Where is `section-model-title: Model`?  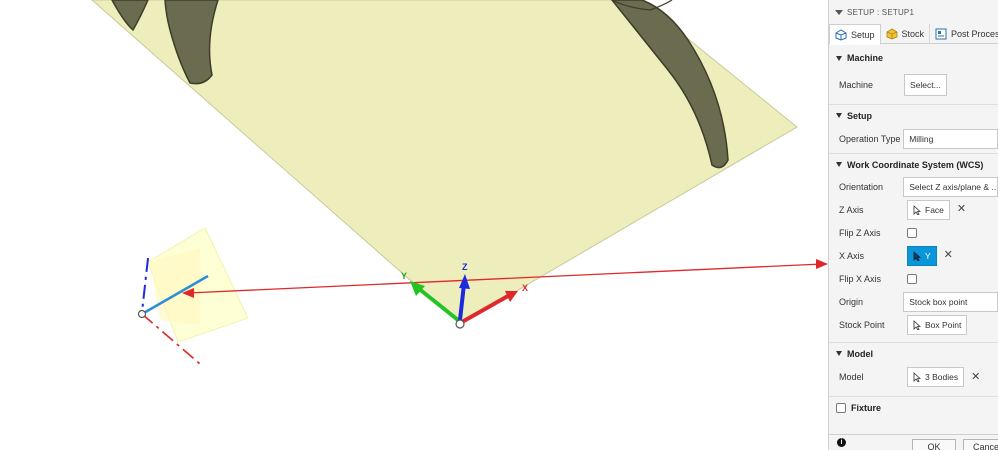 section-model-title: Model is located at coordinates (860, 353).